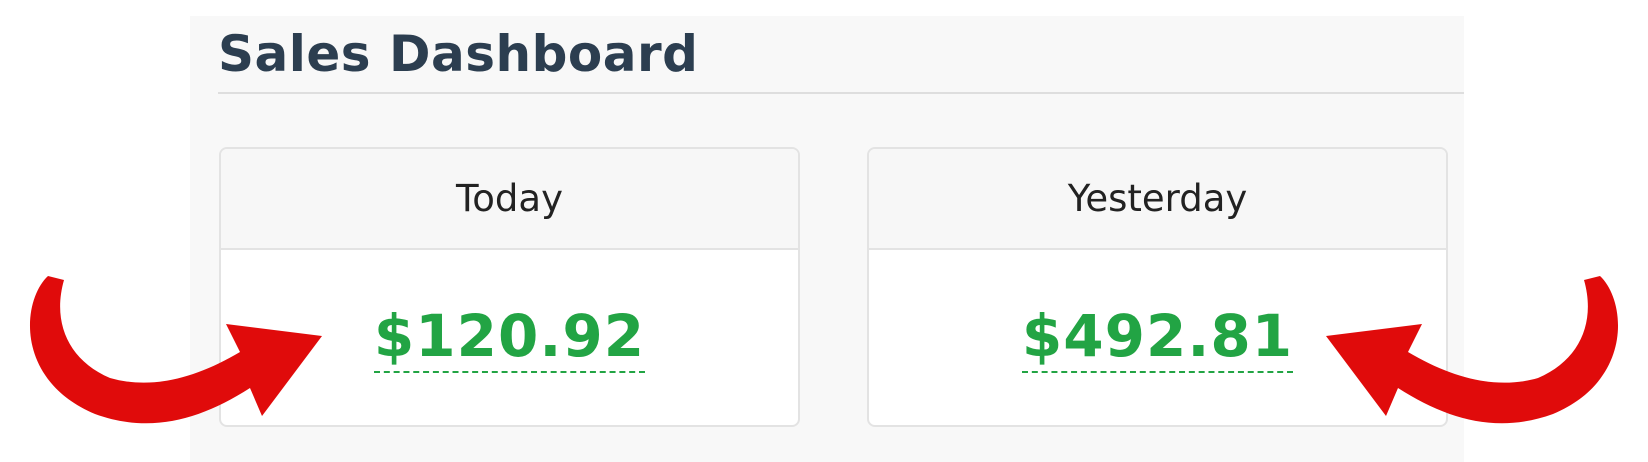  Describe the element at coordinates (458, 54) in the screenshot. I see `page-title: Sales Dashboard` at that location.